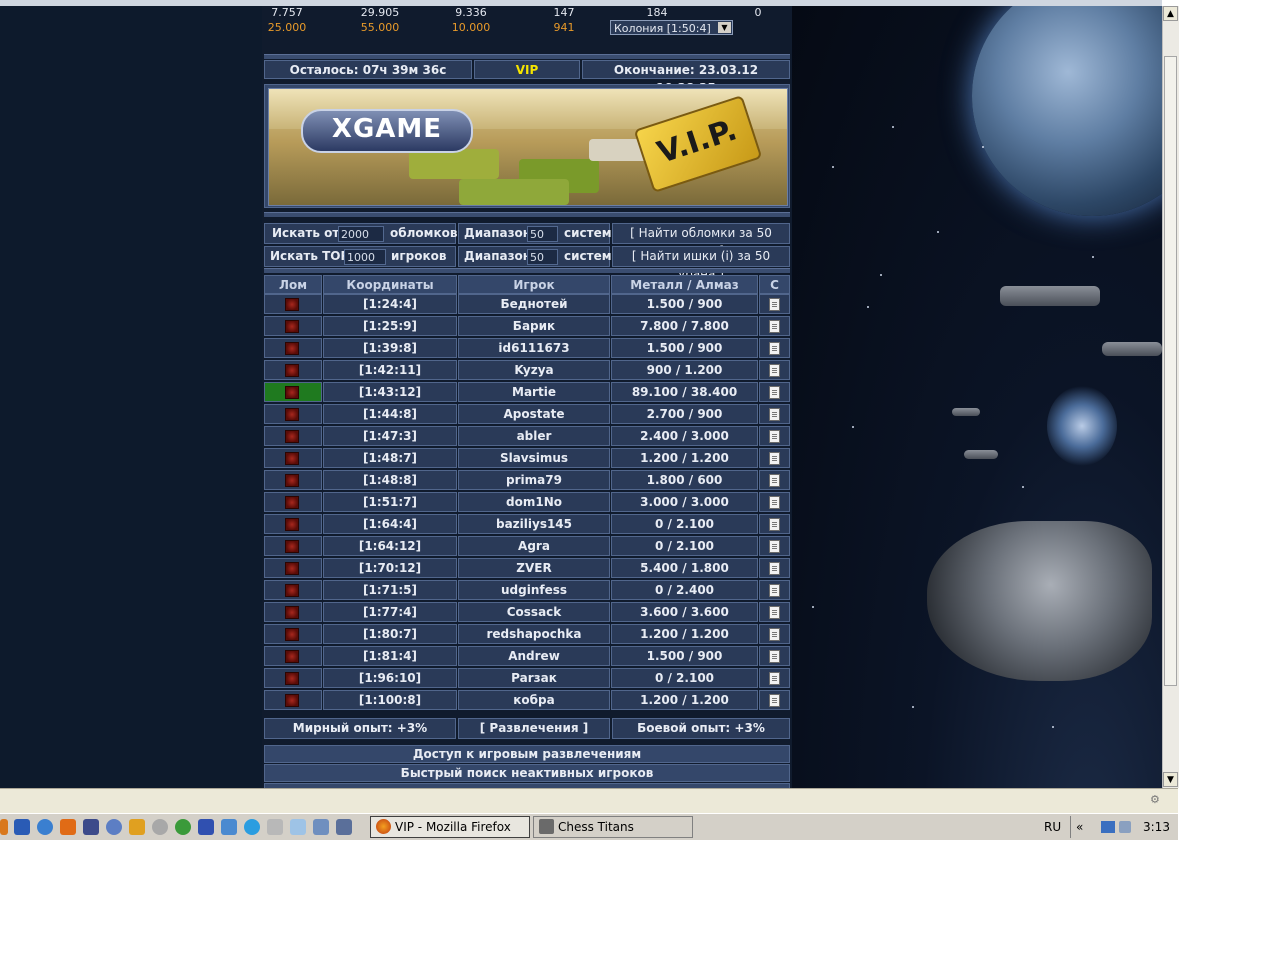  Describe the element at coordinates (534, 546) in the screenshot. I see `player-name: Agra` at that location.